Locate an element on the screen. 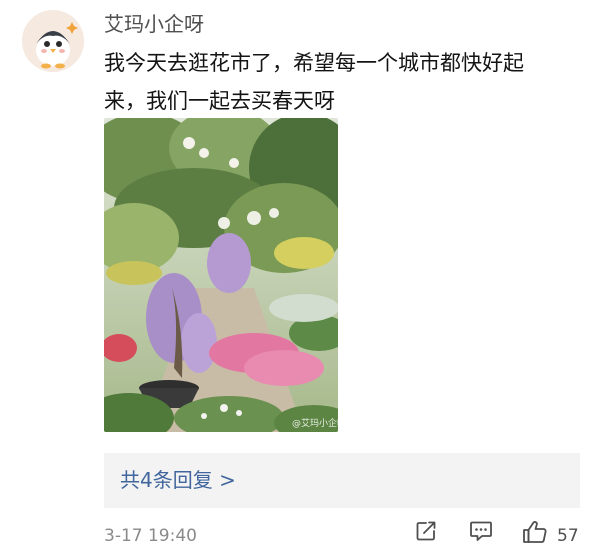 The image size is (600, 559). like-count: 57 is located at coordinates (568, 536).